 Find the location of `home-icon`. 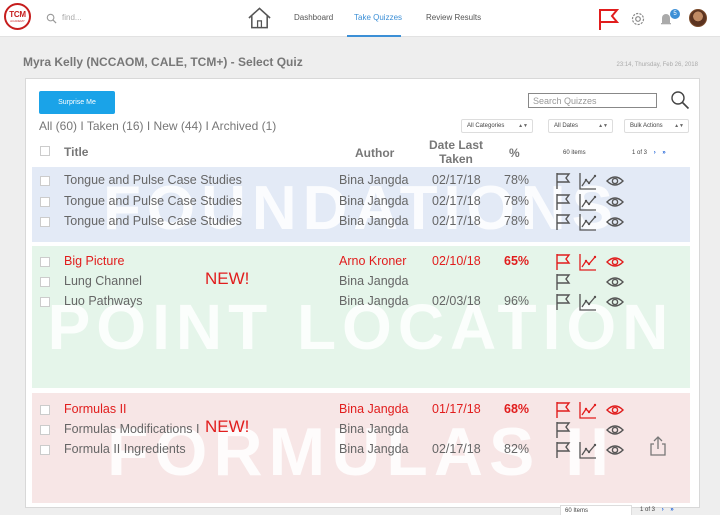

home-icon is located at coordinates (259, 18).